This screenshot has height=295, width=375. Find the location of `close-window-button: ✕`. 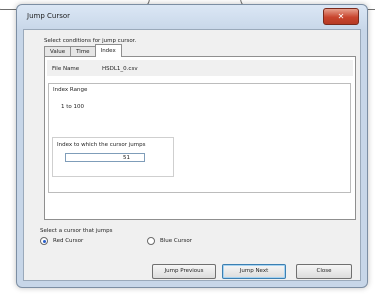

close-window-button: ✕ is located at coordinates (341, 16).